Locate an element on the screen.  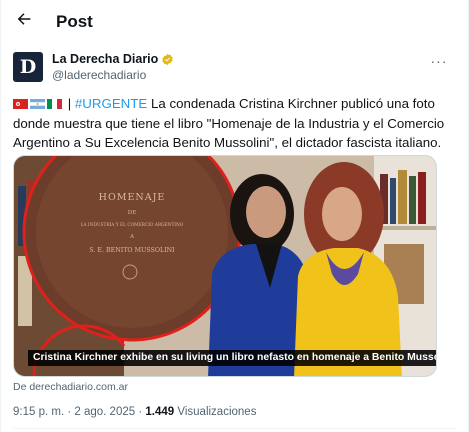
arrow-left-icon is located at coordinates (24, 21).